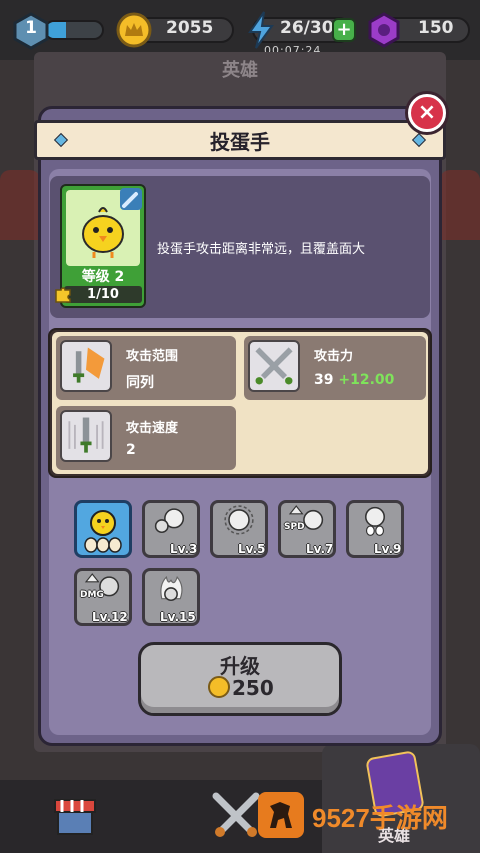 This screenshot has width=480, height=853. I want to click on egg-chick-icon, so click(103, 531).